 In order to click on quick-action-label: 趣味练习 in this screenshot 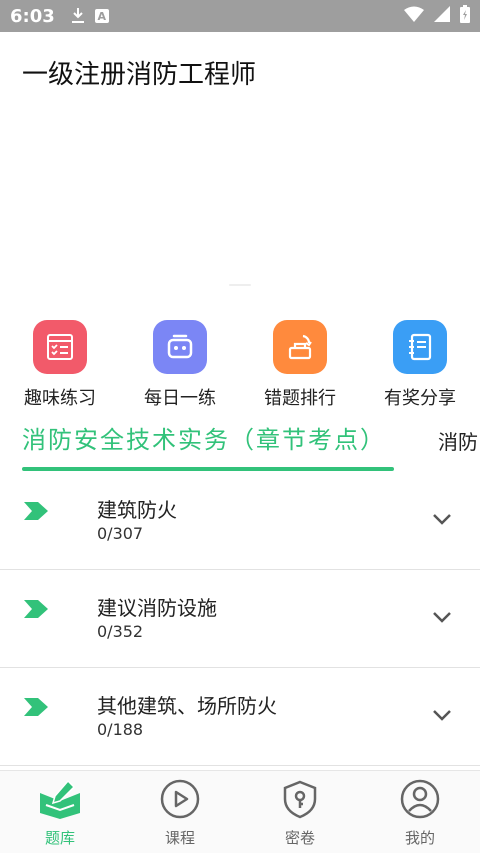, I will do `click(60, 398)`.